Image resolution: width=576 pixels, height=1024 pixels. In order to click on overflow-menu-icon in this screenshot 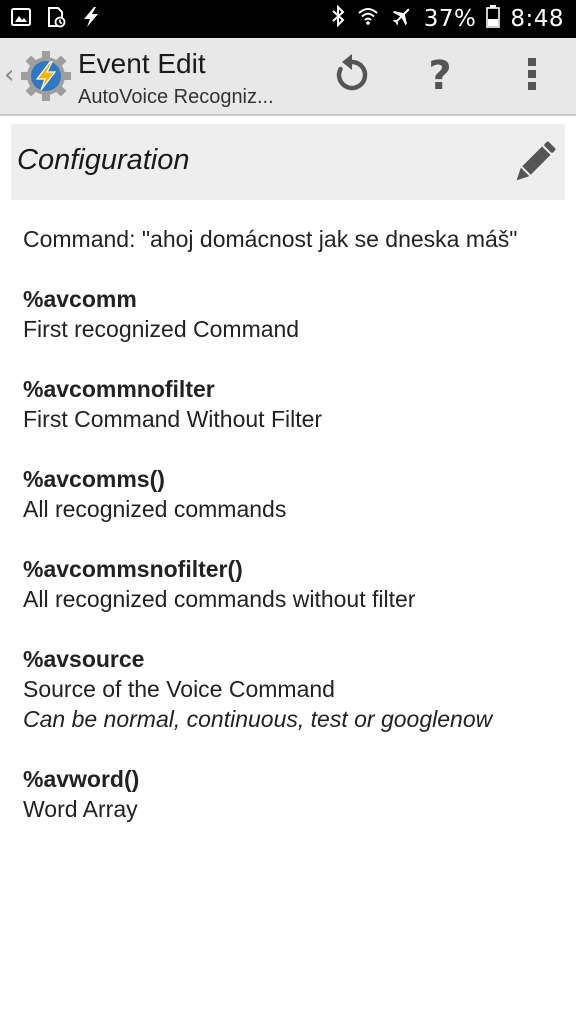, I will do `click(532, 76)`.